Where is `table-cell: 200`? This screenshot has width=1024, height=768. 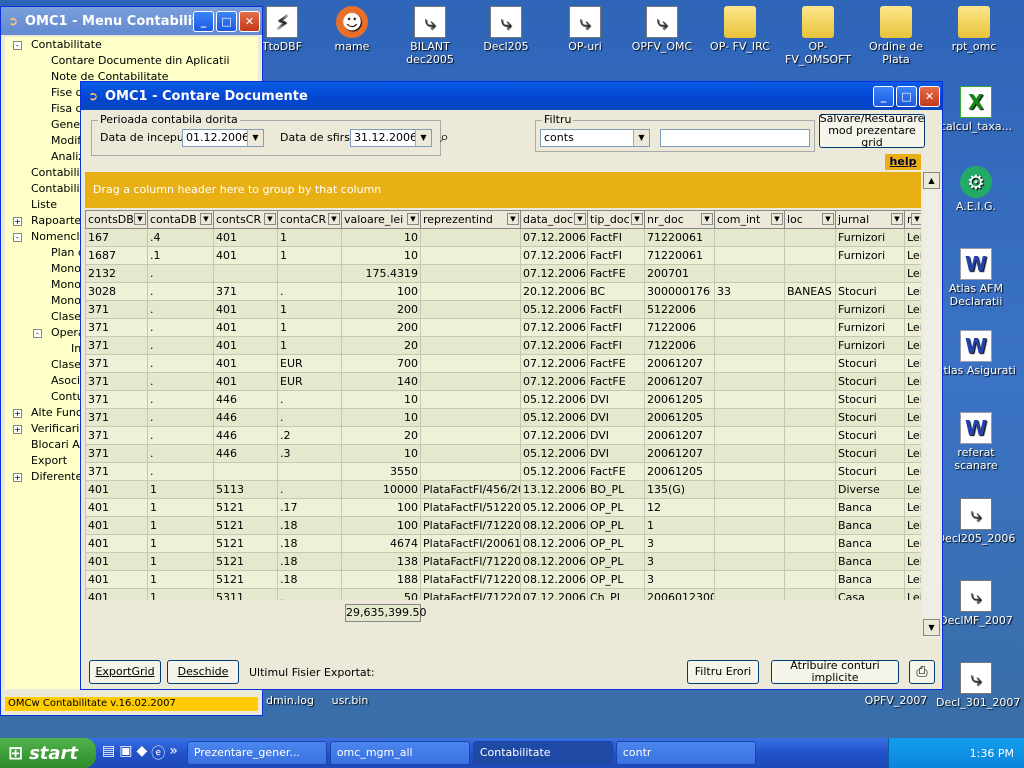
table-cell: 200 is located at coordinates (381, 309).